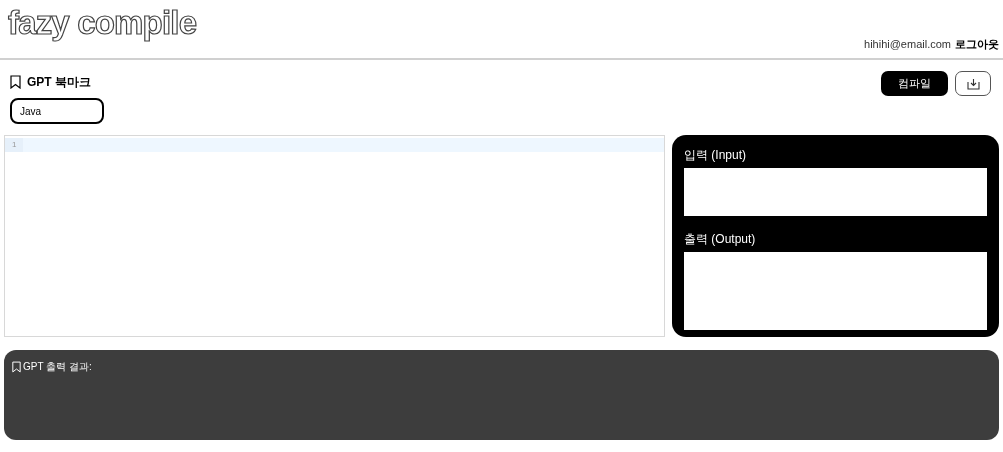  I want to click on gpt-result-label: GPT 출력 결과:, so click(57, 367).